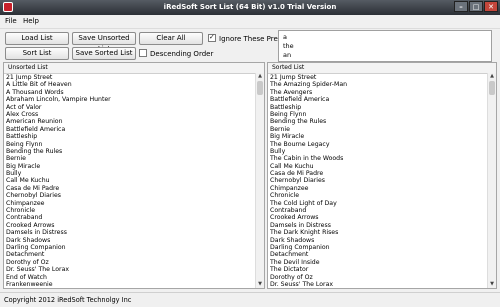 This screenshot has height=307, width=500. What do you see at coordinates (135, 84) in the screenshot?
I see `list-item: A Little Bit of Heaven` at bounding box center [135, 84].